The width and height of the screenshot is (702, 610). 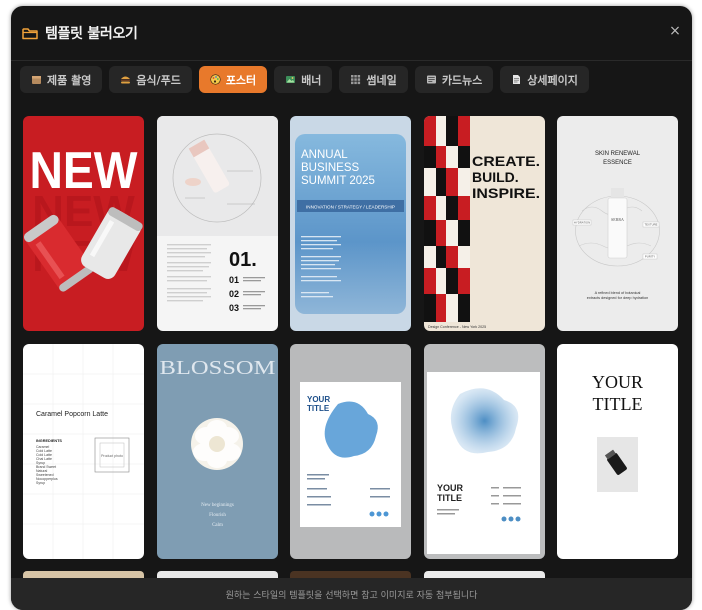 What do you see at coordinates (217, 505) in the screenshot?
I see `blossom-line-1: New beginnings` at bounding box center [217, 505].